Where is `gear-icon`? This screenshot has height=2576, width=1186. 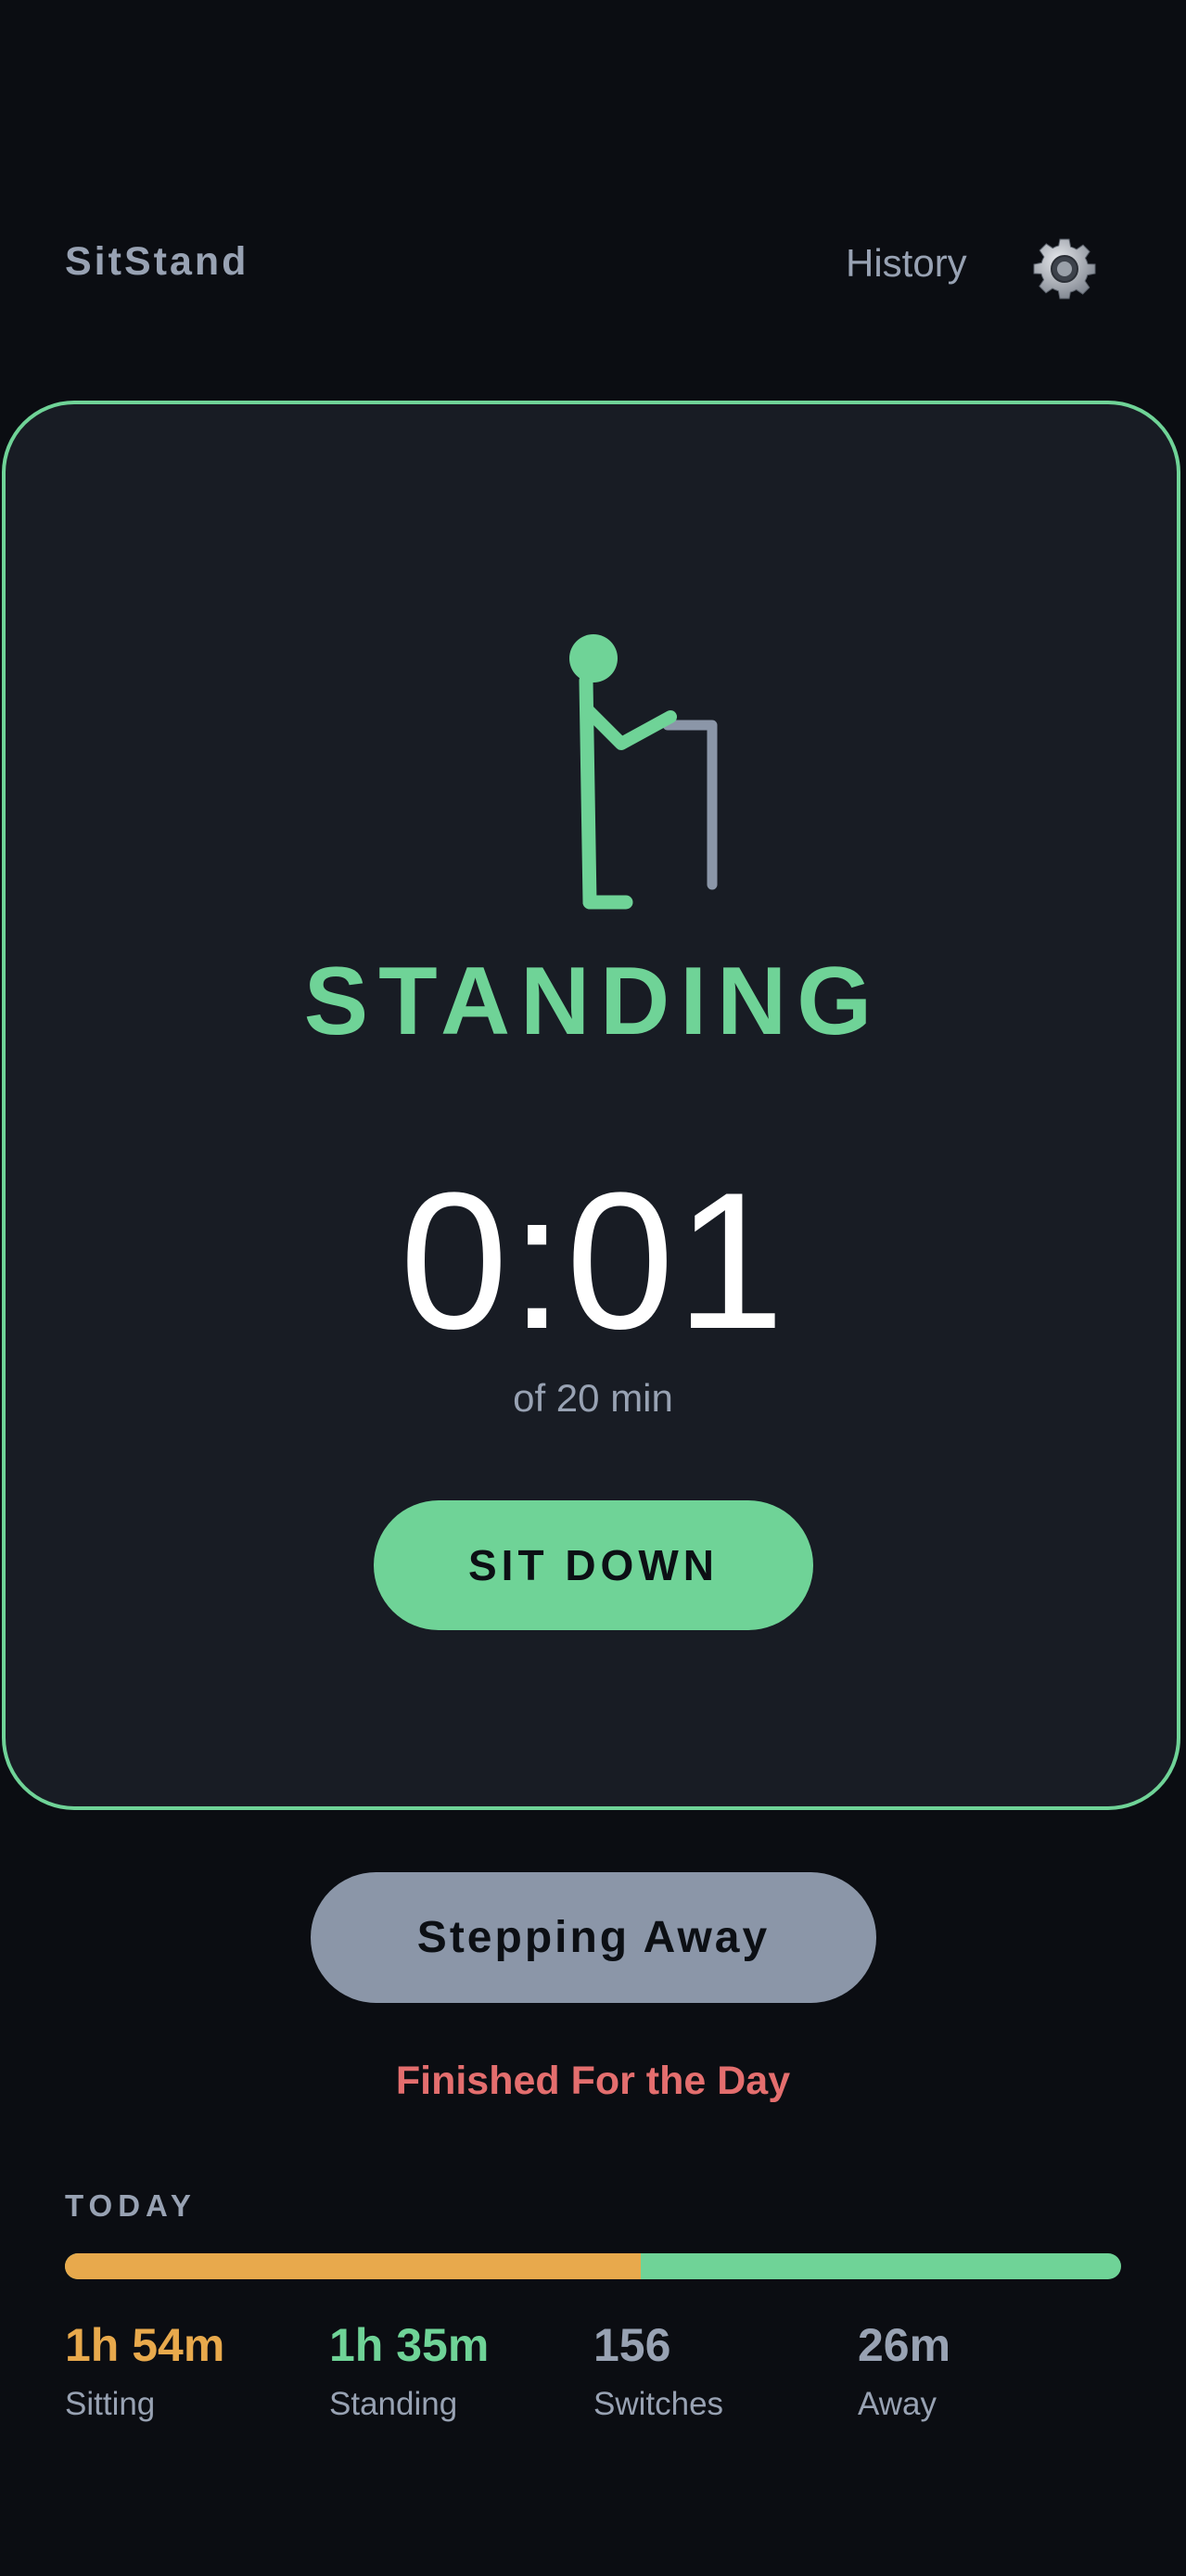
gear-icon is located at coordinates (1064, 269).